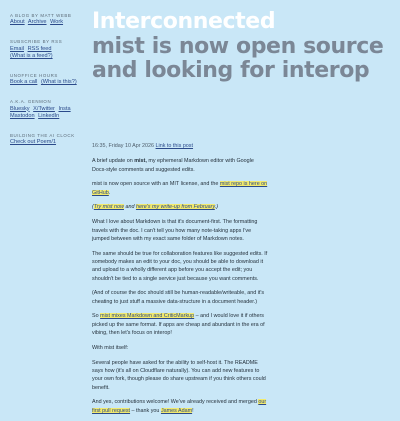  What do you see at coordinates (113, 161) in the screenshot?
I see `p1-text-a: A brief update on` at bounding box center [113, 161].